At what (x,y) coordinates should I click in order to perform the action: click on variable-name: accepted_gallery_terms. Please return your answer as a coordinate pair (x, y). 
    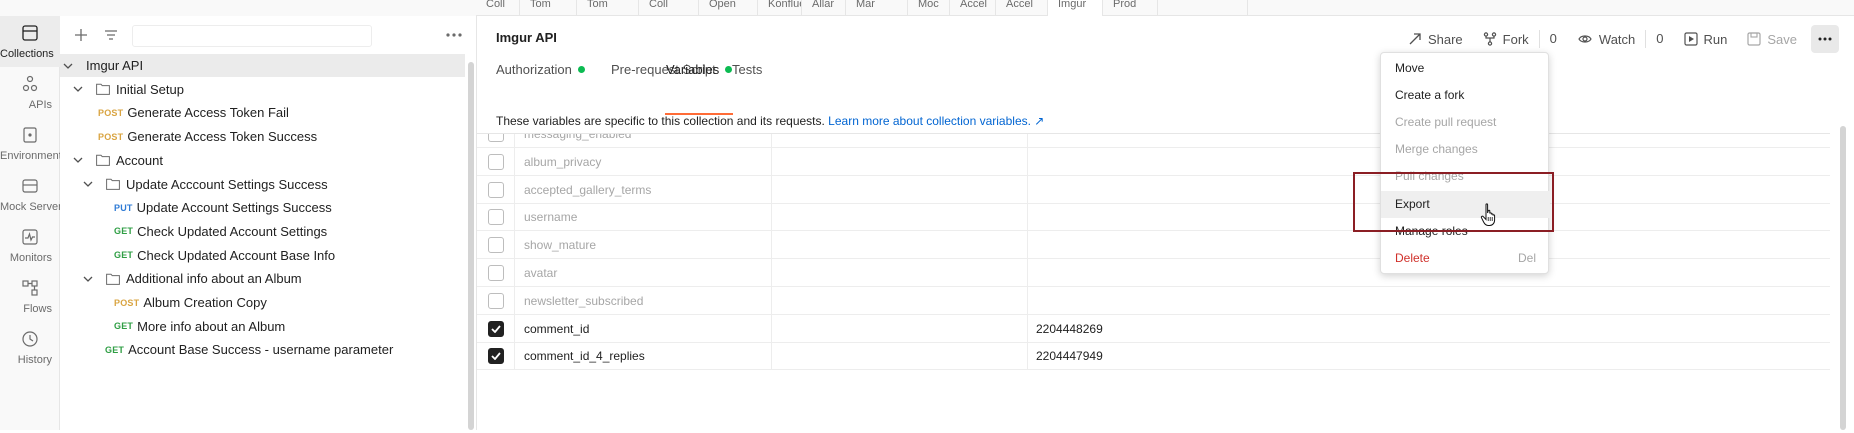
    Looking at the image, I should click on (587, 190).